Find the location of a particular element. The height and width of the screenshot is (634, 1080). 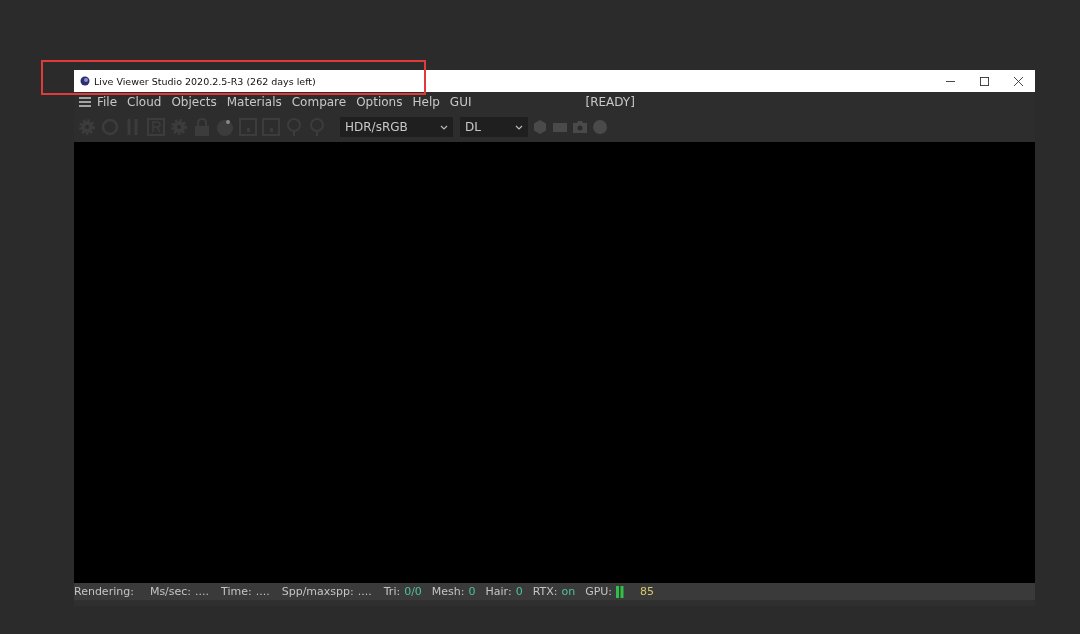

gpu-meter-icon is located at coordinates (620, 591).